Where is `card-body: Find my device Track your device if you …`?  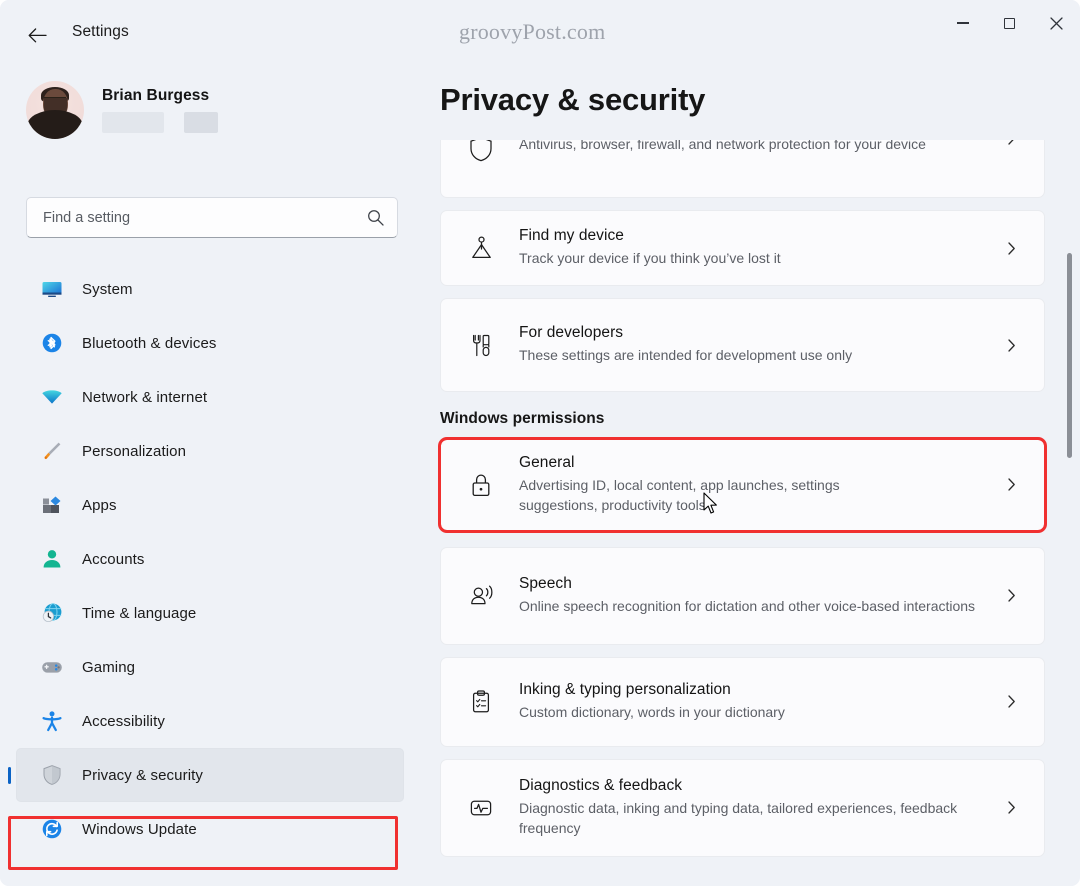
card-body: Find my device Track your device if you … is located at coordinates (748, 247).